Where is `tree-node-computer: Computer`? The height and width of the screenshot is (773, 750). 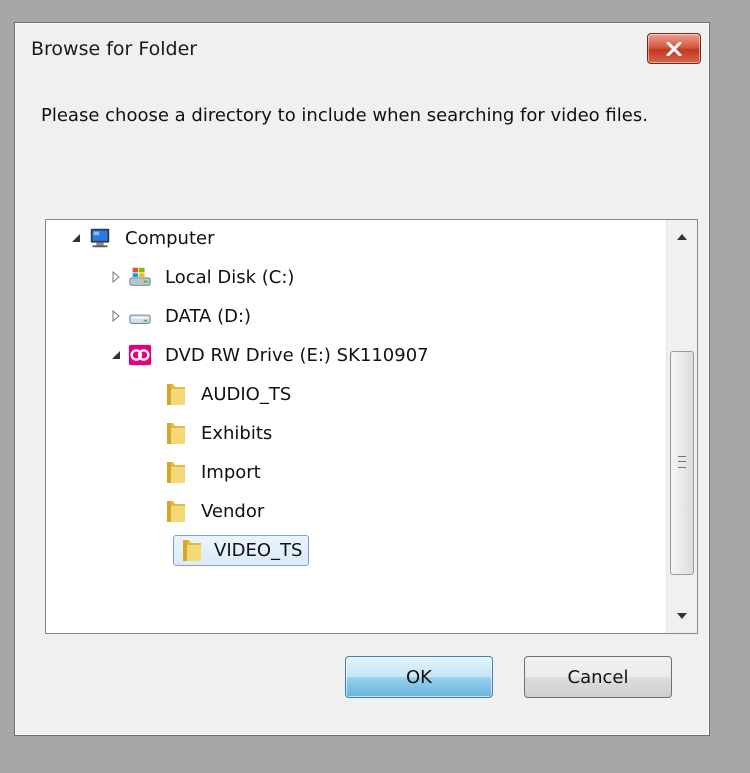
tree-node-computer: Computer is located at coordinates (144, 238).